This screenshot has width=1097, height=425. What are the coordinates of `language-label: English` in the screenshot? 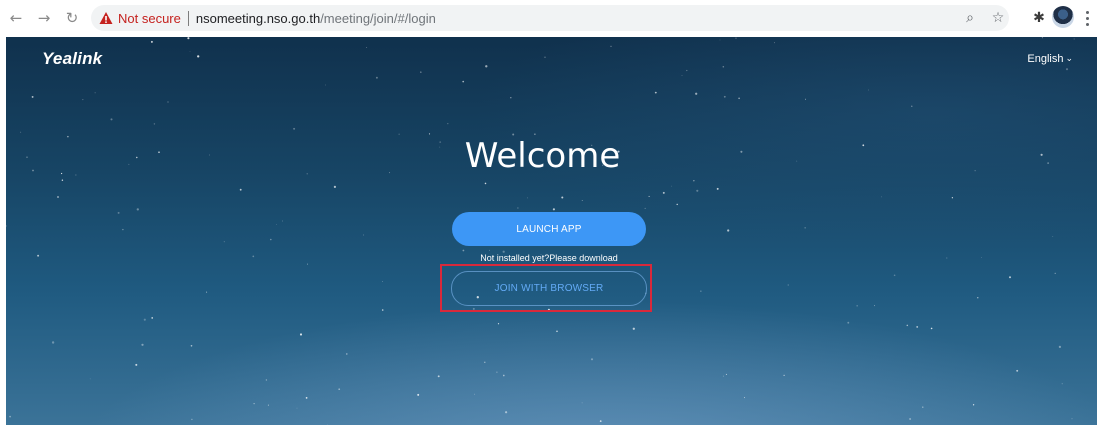 It's located at (1045, 59).